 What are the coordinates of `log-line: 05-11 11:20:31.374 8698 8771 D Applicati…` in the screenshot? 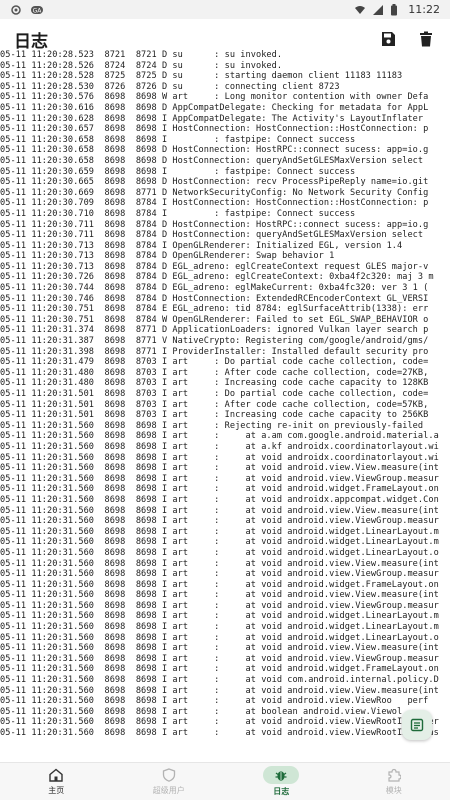 It's located at (214, 330).